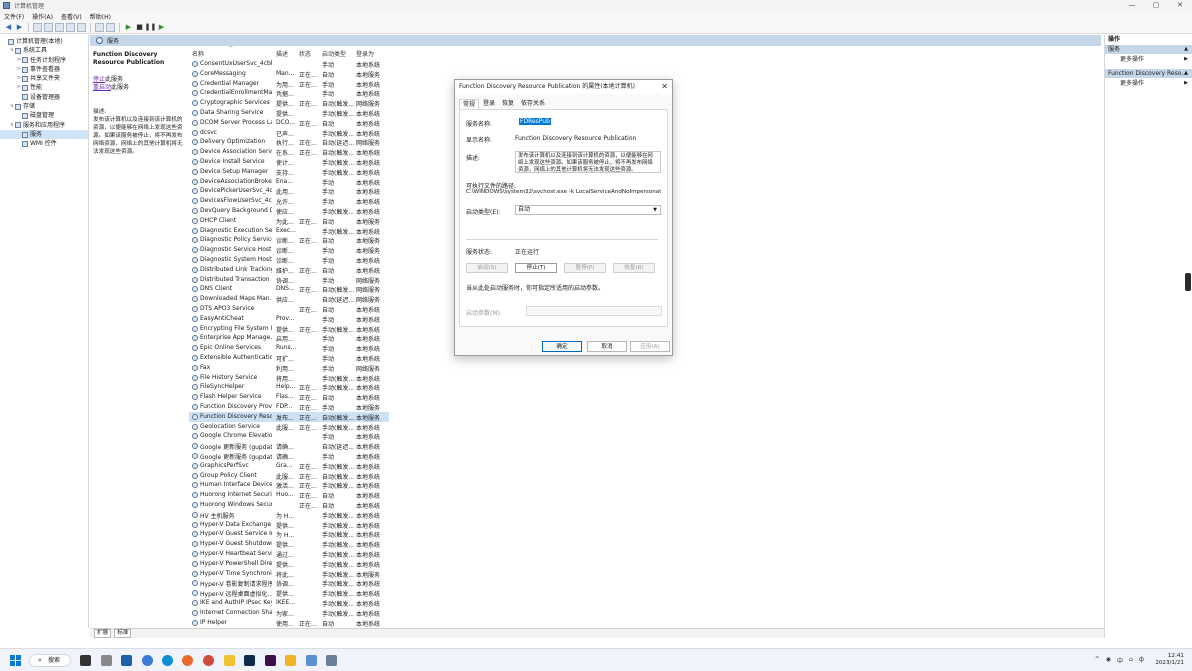 Image resolution: width=1192 pixels, height=671 pixels. Describe the element at coordinates (289, 182) in the screenshot. I see `table-row: DeviceAssociationBroker... Ena... 手动 本地系统` at that location.